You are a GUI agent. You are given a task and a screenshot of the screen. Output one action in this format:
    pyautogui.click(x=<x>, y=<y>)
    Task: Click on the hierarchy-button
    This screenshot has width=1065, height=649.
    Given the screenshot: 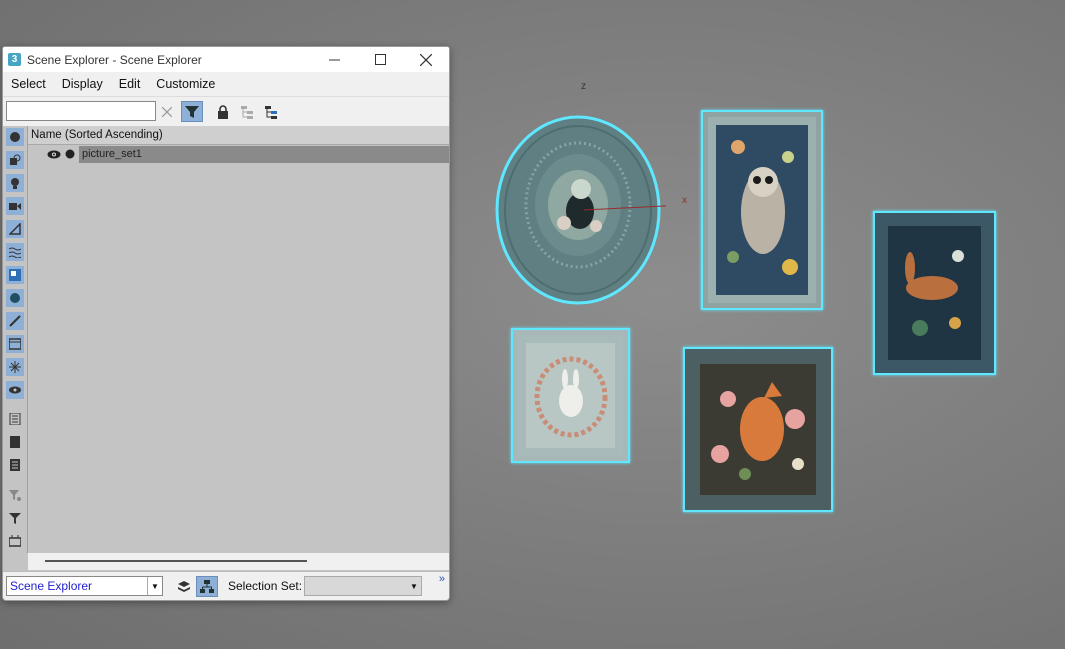 What is the action you would take?
    pyautogui.click(x=247, y=111)
    